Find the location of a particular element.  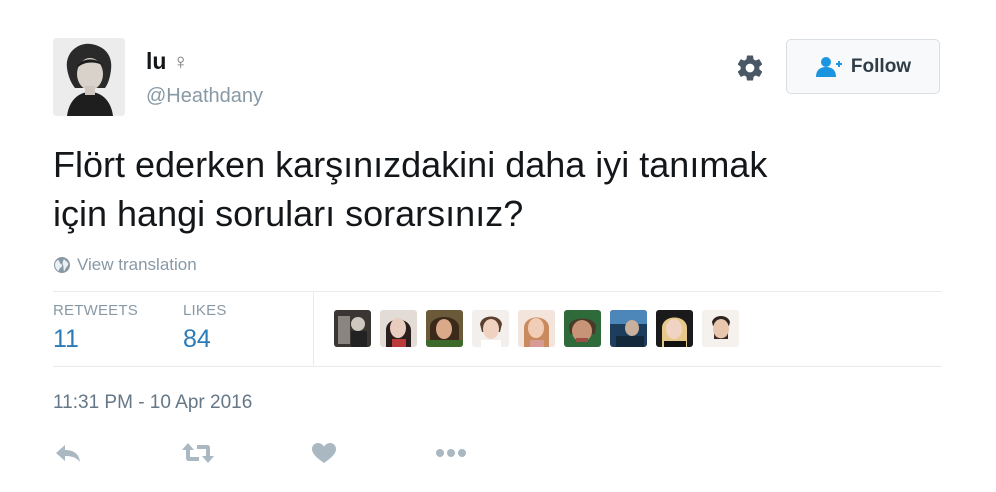

avatar-portrait is located at coordinates (89, 77).